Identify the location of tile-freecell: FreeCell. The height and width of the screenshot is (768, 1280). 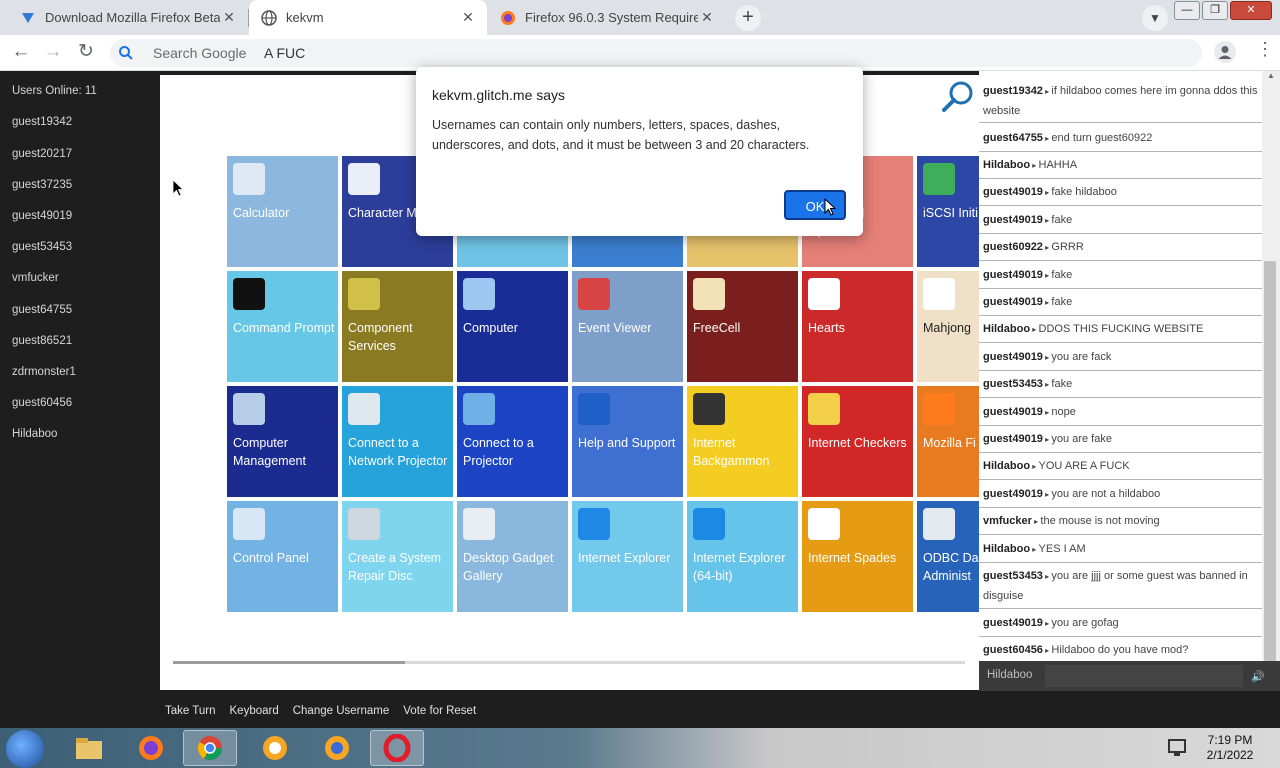
(742, 326).